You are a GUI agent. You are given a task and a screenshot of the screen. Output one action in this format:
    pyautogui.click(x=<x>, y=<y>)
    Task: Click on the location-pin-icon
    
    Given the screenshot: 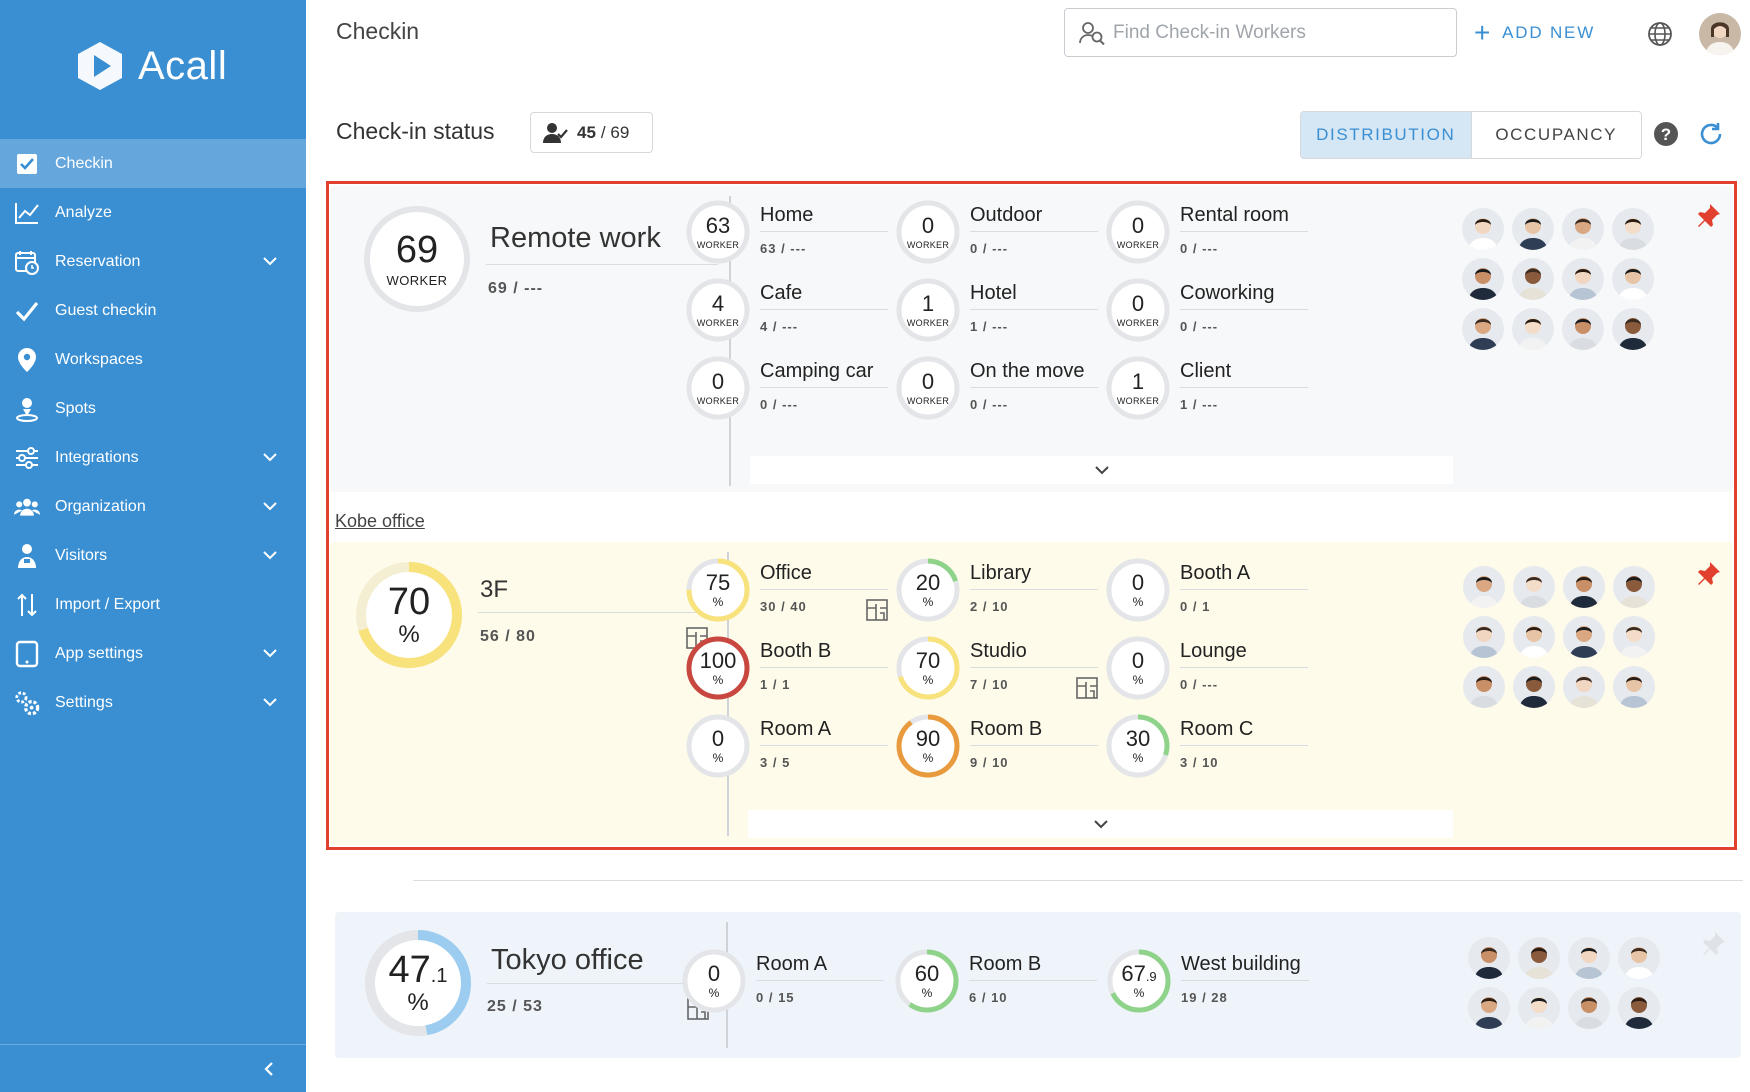 What is the action you would take?
    pyautogui.click(x=27, y=360)
    